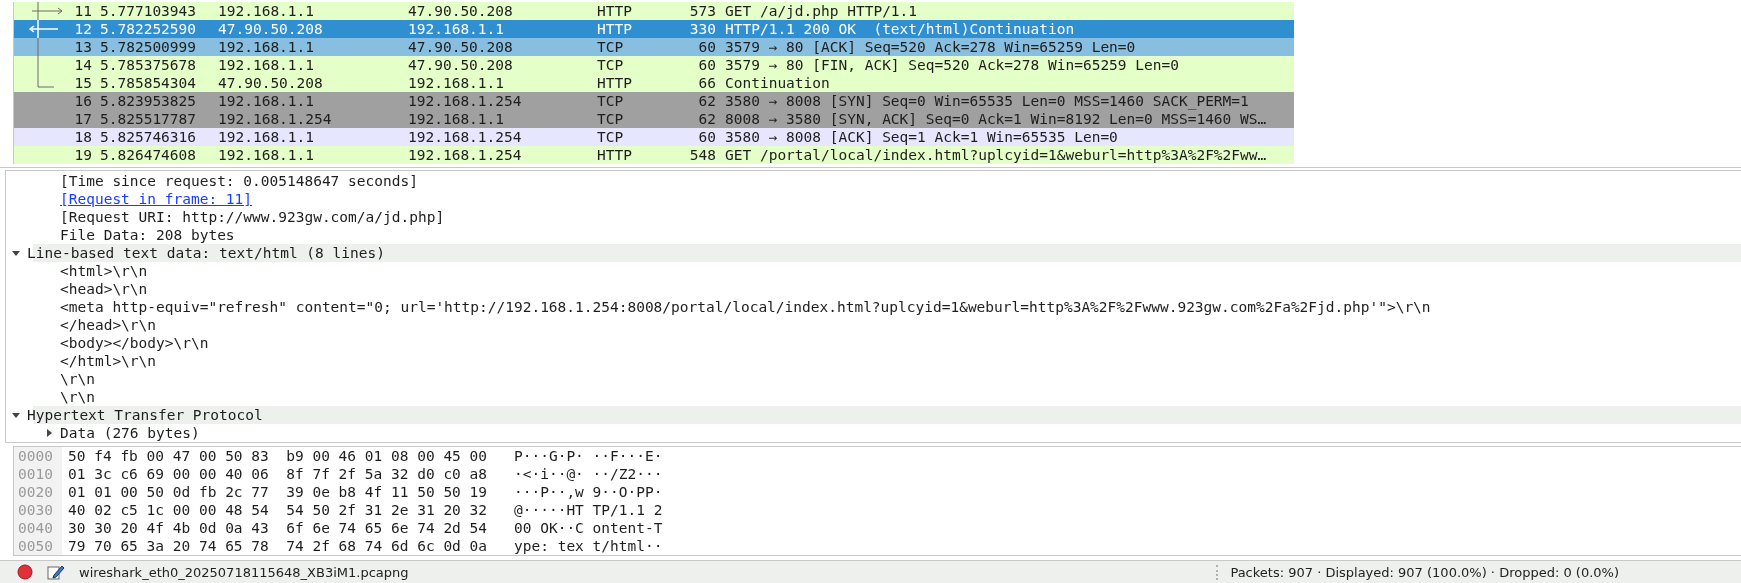 The height and width of the screenshot is (583, 1741). What do you see at coordinates (777, 83) in the screenshot?
I see `packet-info: Continuation` at bounding box center [777, 83].